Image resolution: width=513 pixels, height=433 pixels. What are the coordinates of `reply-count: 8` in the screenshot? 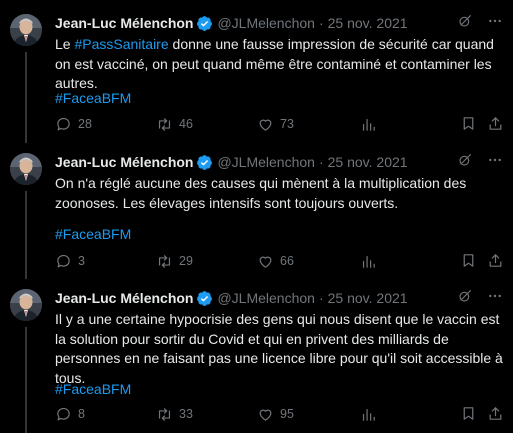 It's located at (81, 414).